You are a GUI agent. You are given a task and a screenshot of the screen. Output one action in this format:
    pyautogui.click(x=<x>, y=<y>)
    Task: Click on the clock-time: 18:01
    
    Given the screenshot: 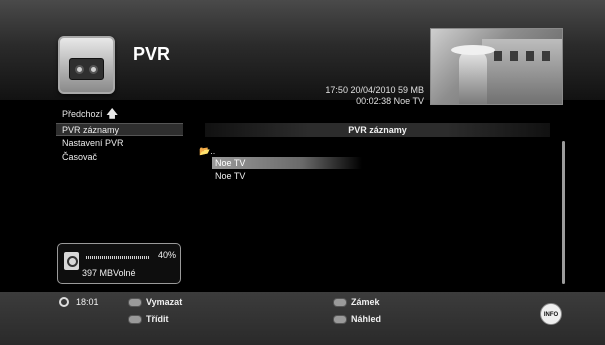 What is the action you would take?
    pyautogui.click(x=87, y=302)
    